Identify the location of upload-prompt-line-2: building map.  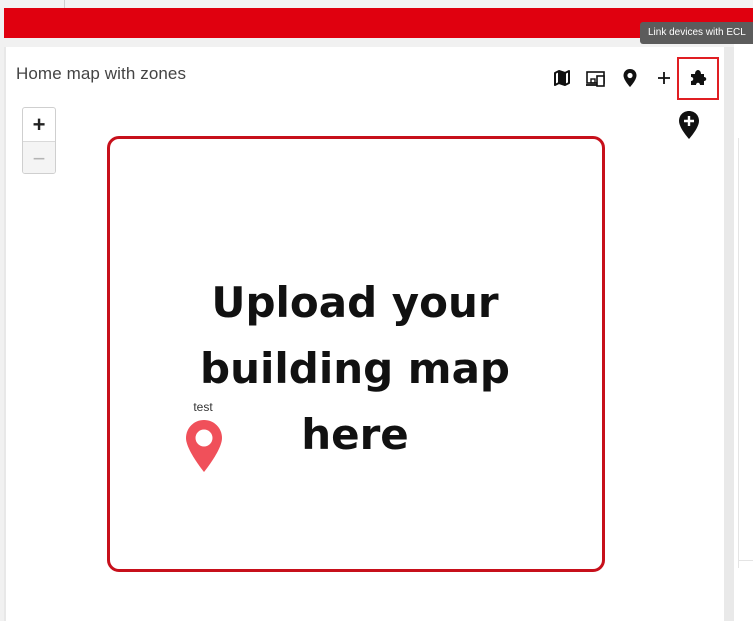
(355, 368).